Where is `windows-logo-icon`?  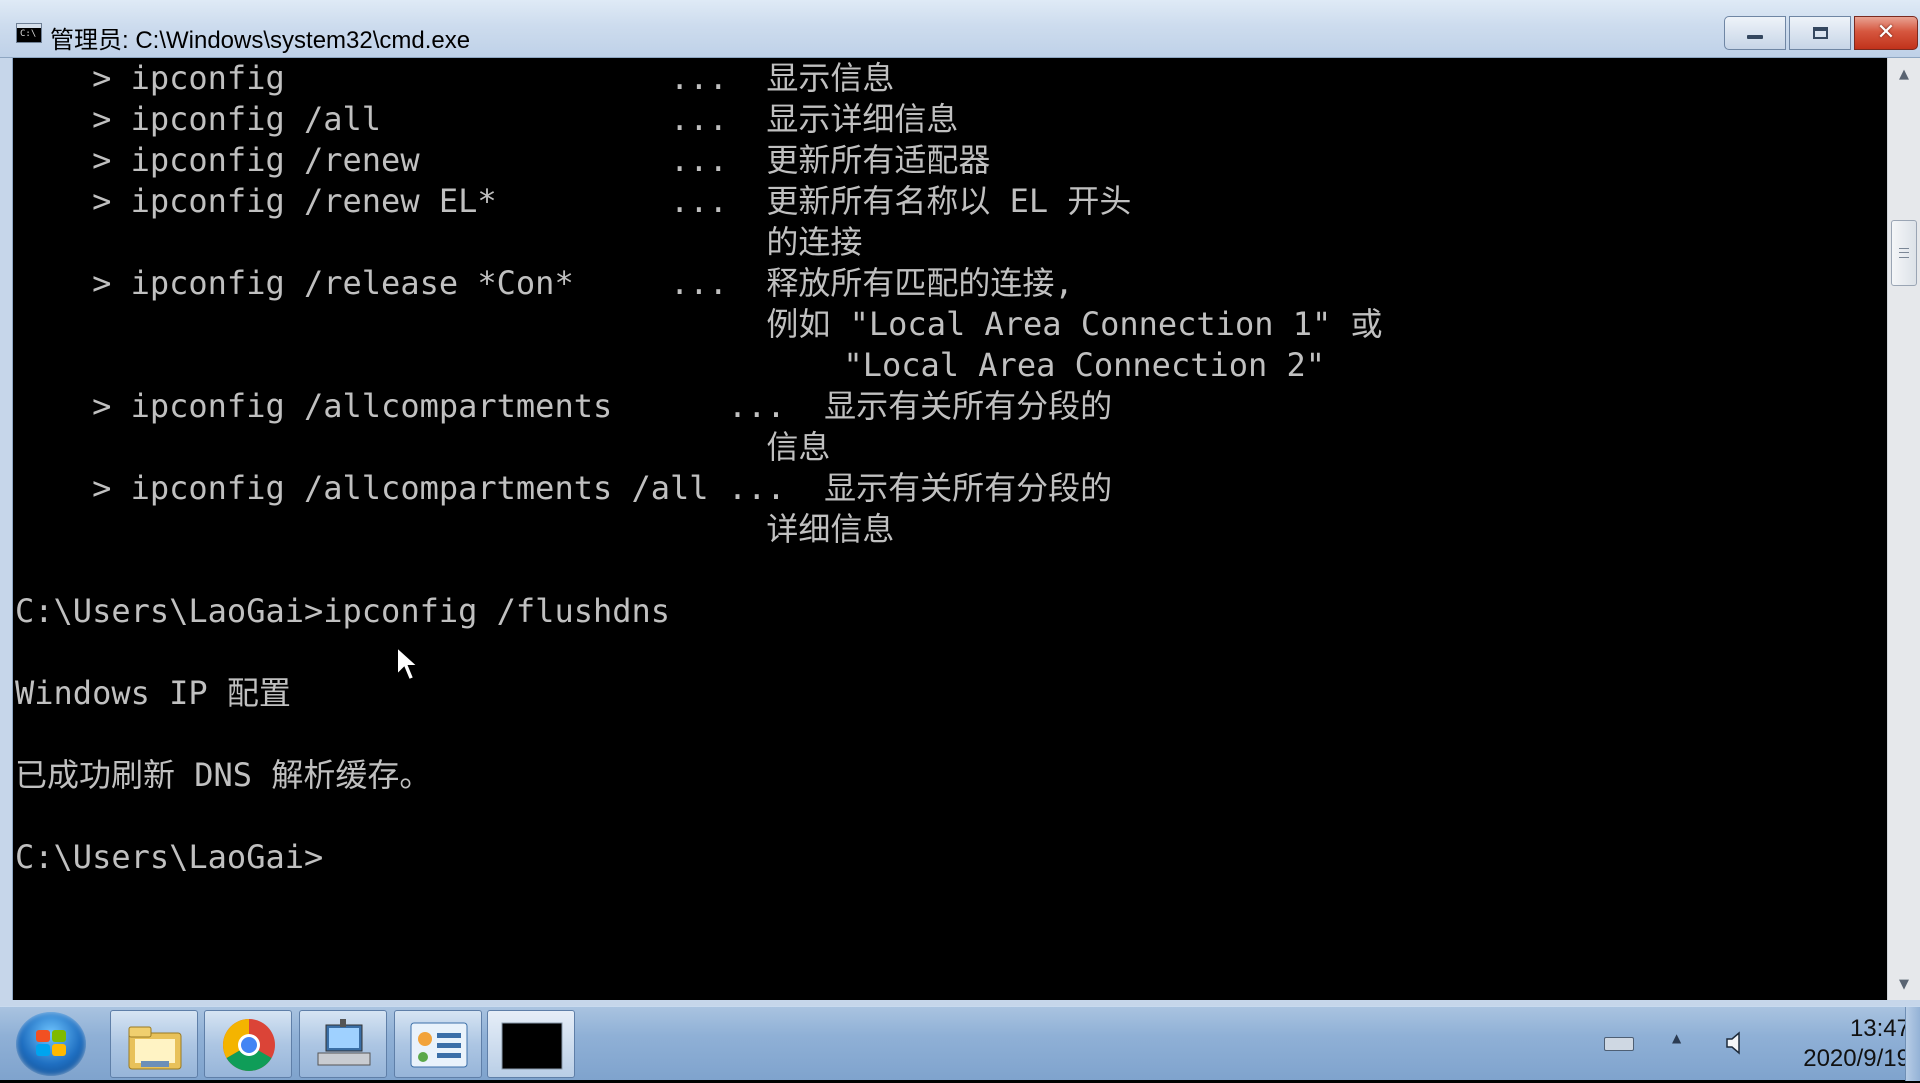
windows-logo-icon is located at coordinates (43, 1036).